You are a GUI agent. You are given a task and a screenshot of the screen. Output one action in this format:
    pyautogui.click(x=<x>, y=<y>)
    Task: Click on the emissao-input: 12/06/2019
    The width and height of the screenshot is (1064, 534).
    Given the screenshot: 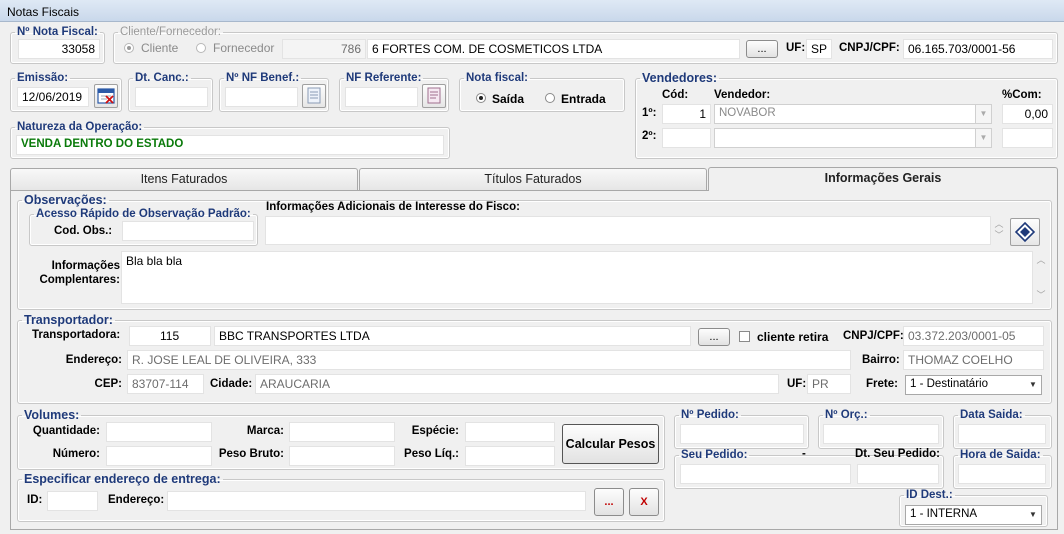 What is the action you would take?
    pyautogui.click(x=53, y=97)
    